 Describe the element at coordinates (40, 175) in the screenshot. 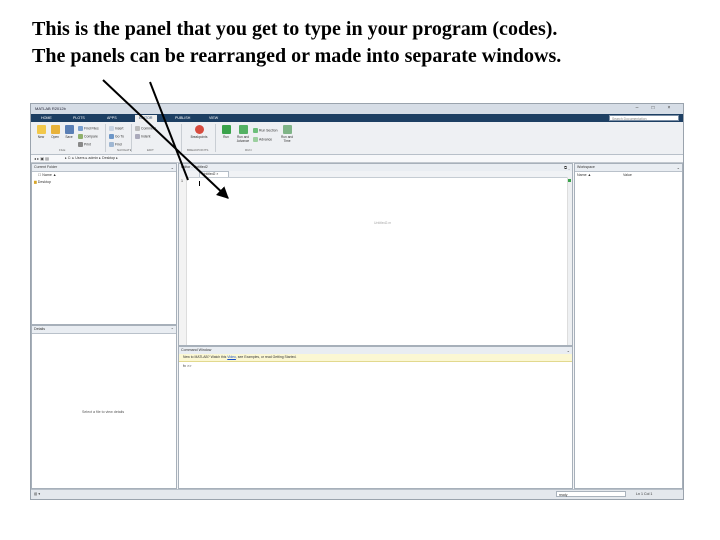

I see `checkbox-icon: ☐` at that location.